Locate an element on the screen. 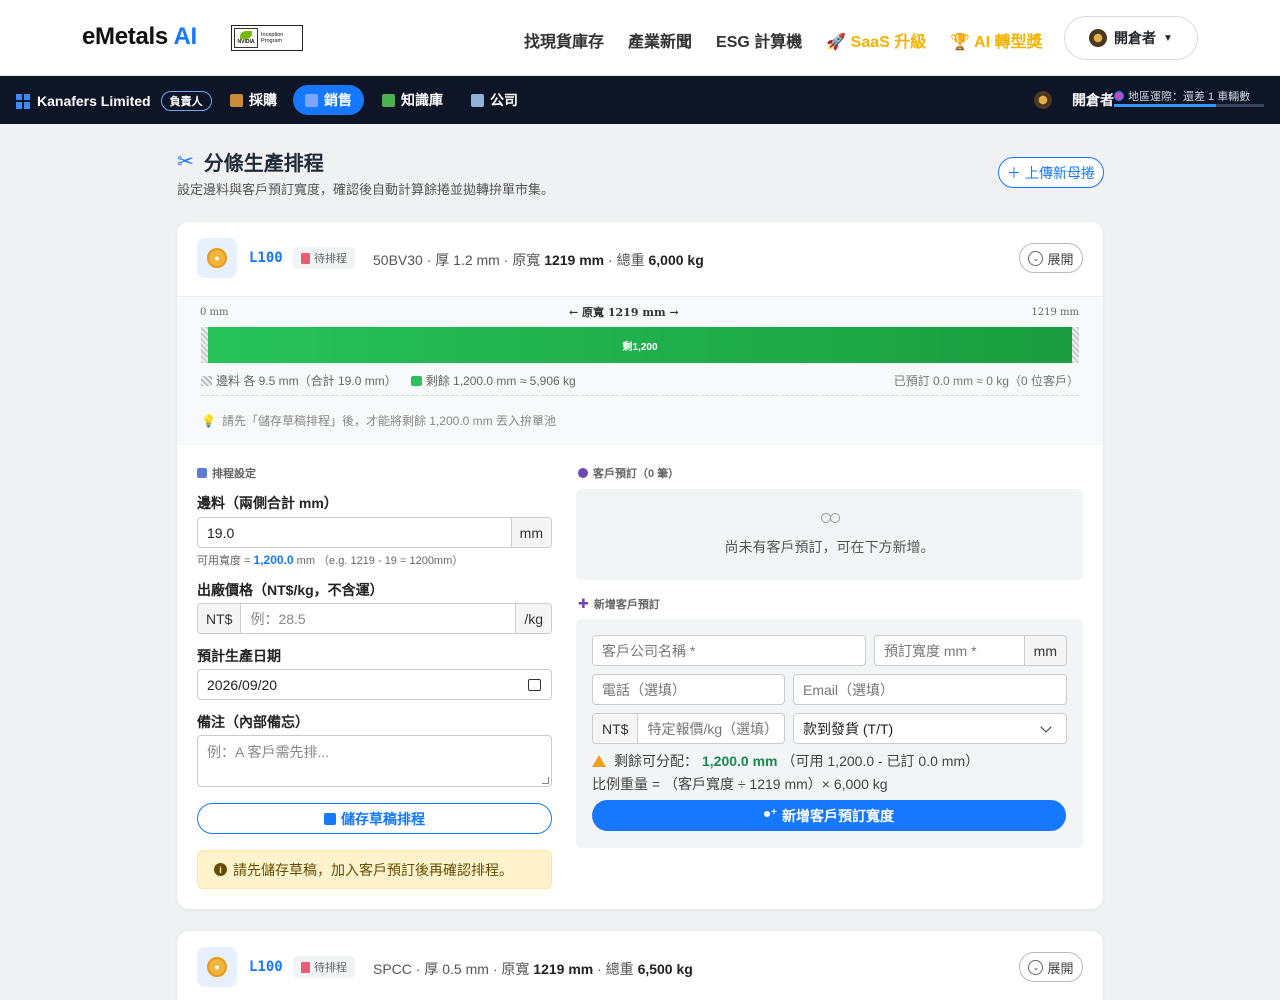 The width and height of the screenshot is (1280, 1000). schedule-settings-heading: 排程設定 is located at coordinates (226, 473).